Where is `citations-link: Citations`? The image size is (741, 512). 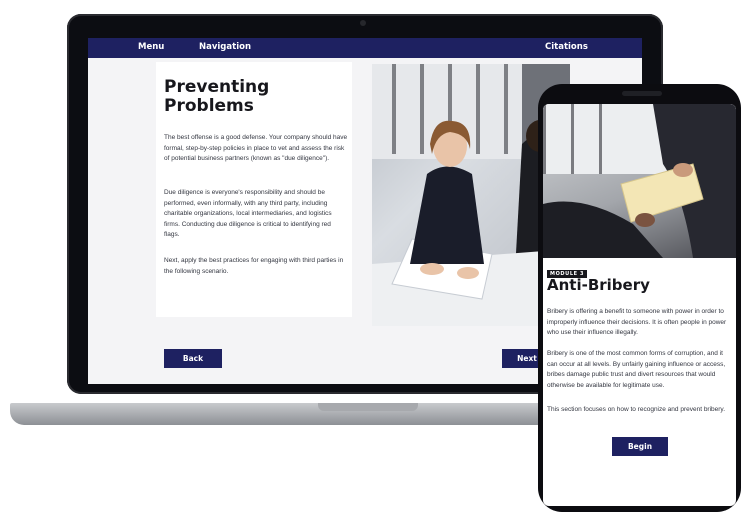
citations-link: Citations is located at coordinates (566, 47).